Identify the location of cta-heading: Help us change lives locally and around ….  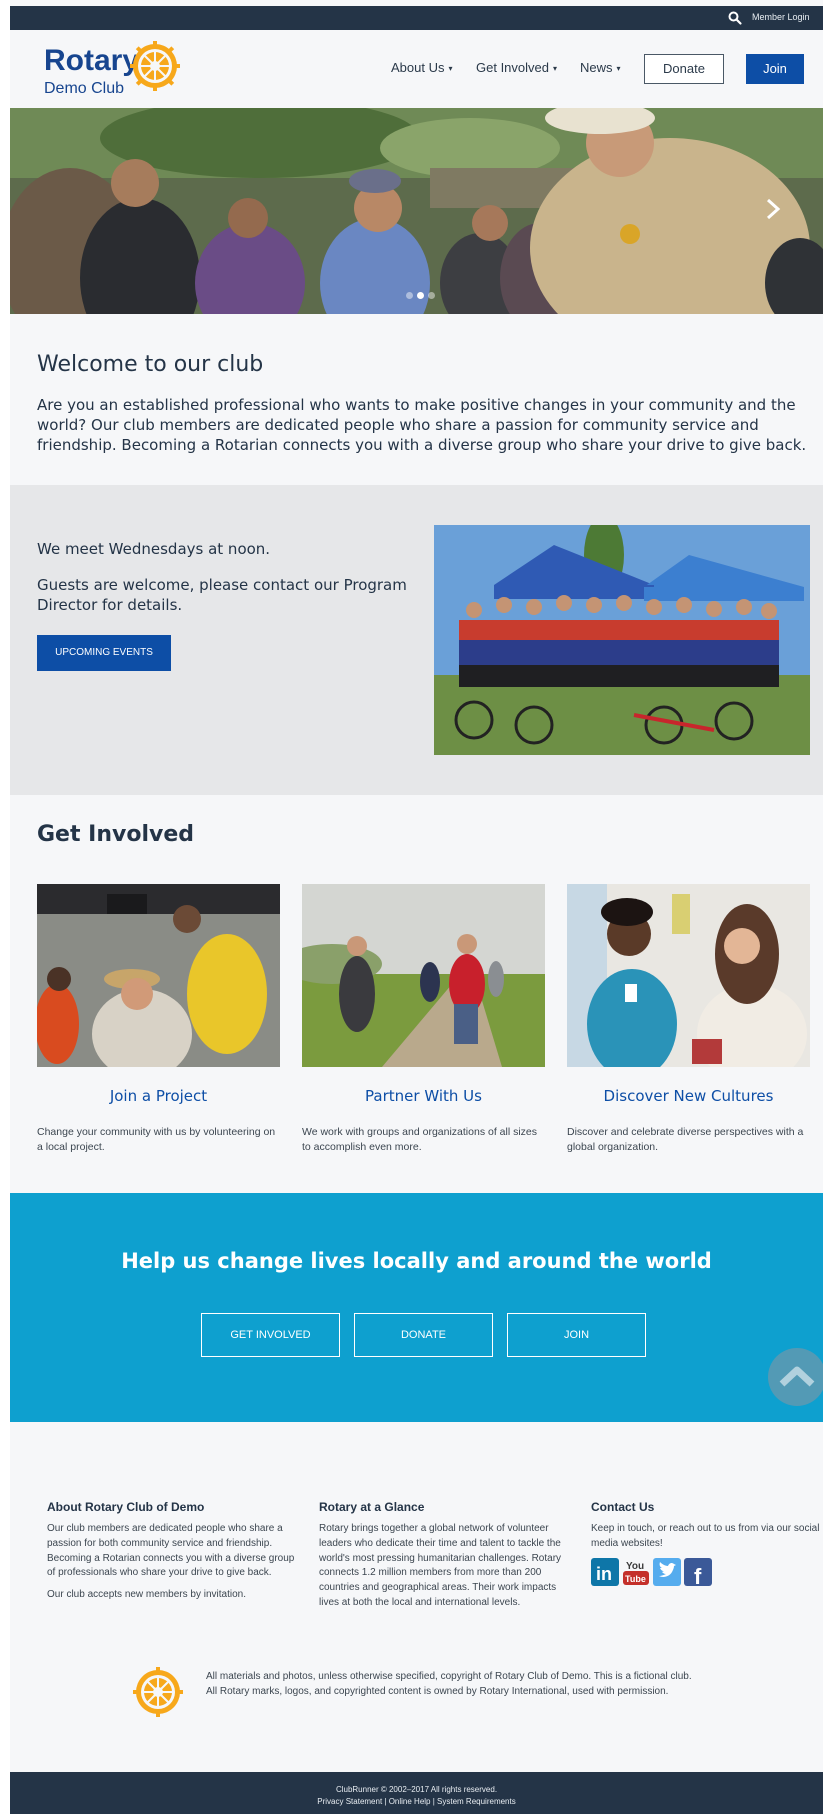
(416, 1261).